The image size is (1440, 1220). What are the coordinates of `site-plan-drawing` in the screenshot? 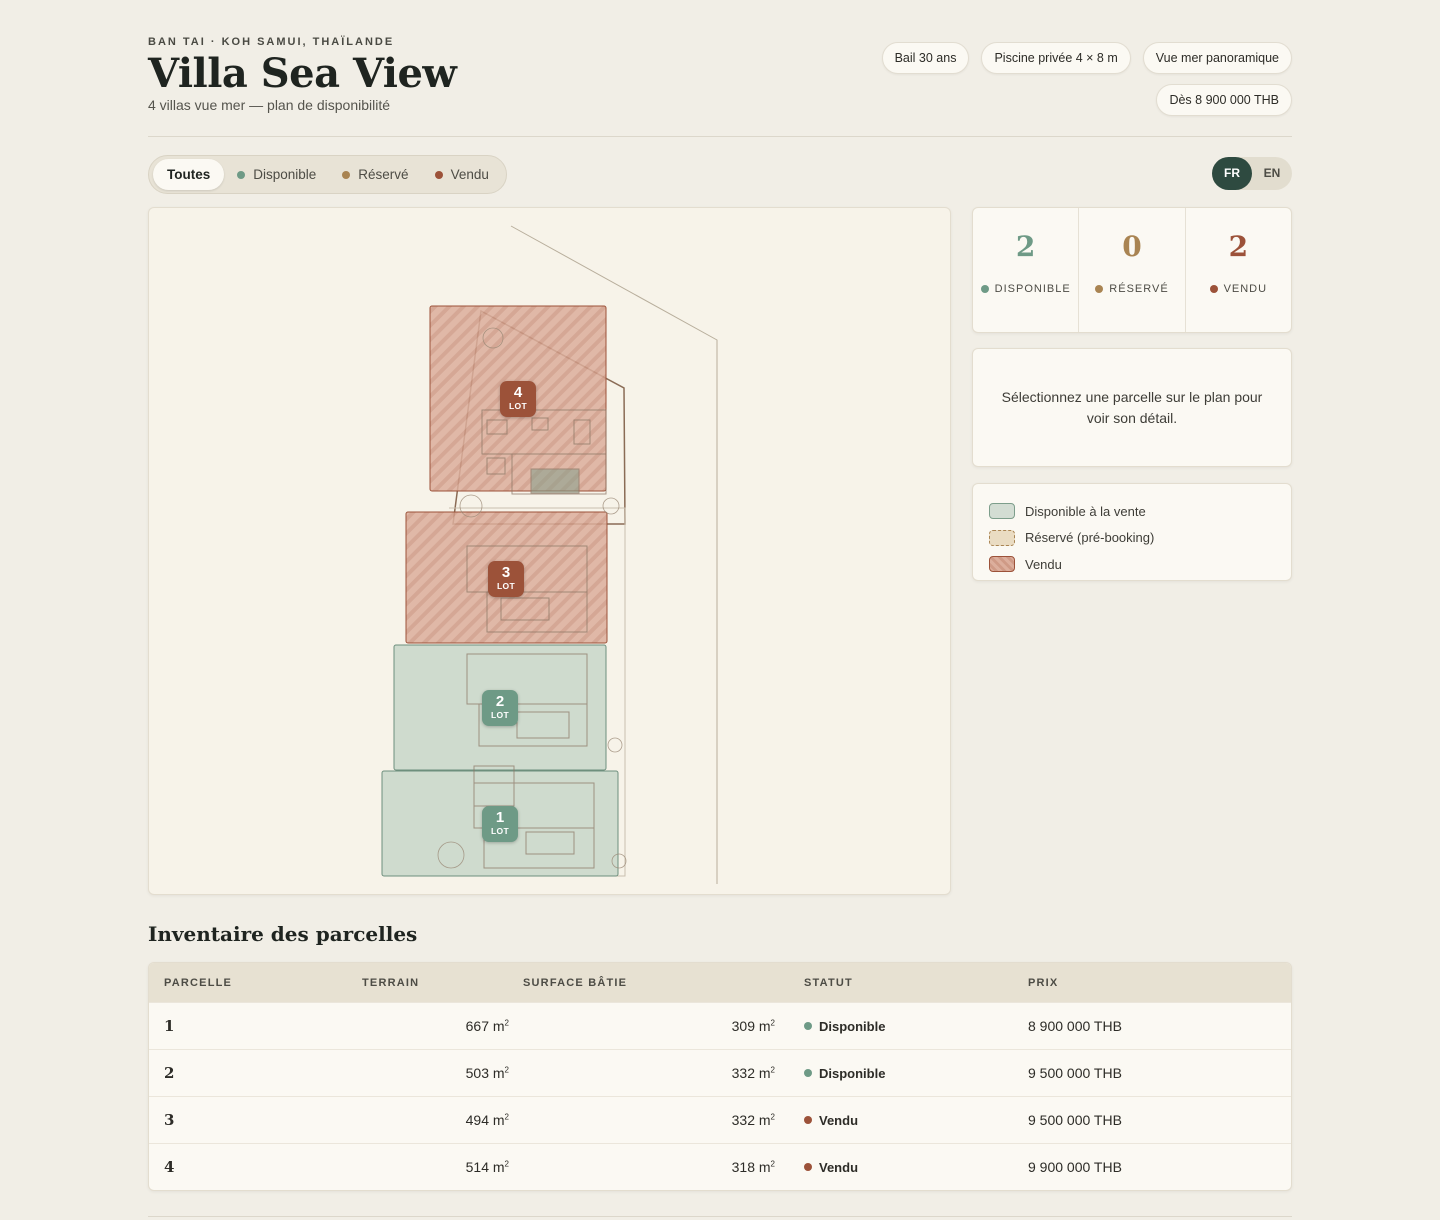 It's located at (549, 554).